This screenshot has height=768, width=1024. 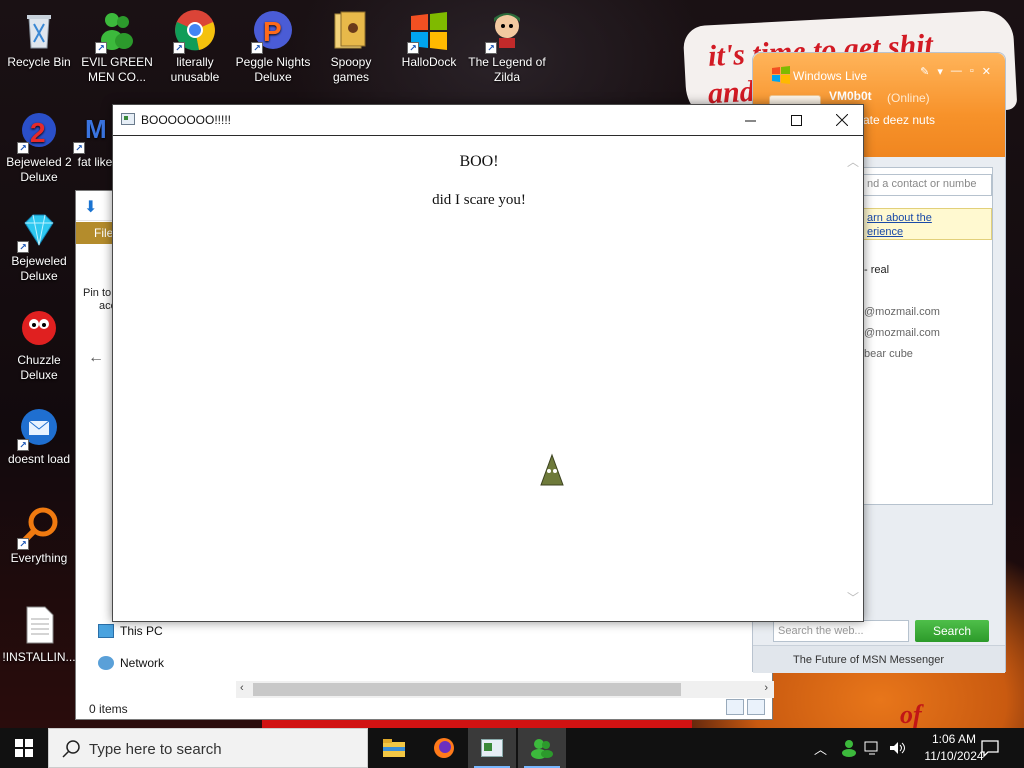 What do you see at coordinates (972, 71) in the screenshot?
I see `maximize-icon: ▫` at bounding box center [972, 71].